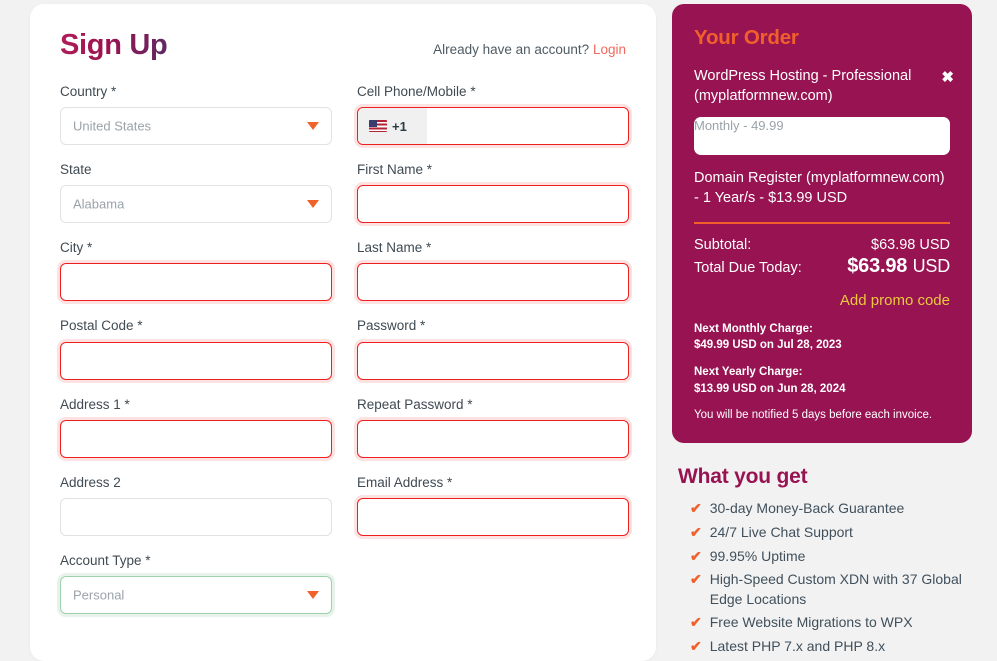 The image size is (997, 661). Describe the element at coordinates (807, 508) in the screenshot. I see `benefit-text: 30-day Money-Back Guarantee` at that location.